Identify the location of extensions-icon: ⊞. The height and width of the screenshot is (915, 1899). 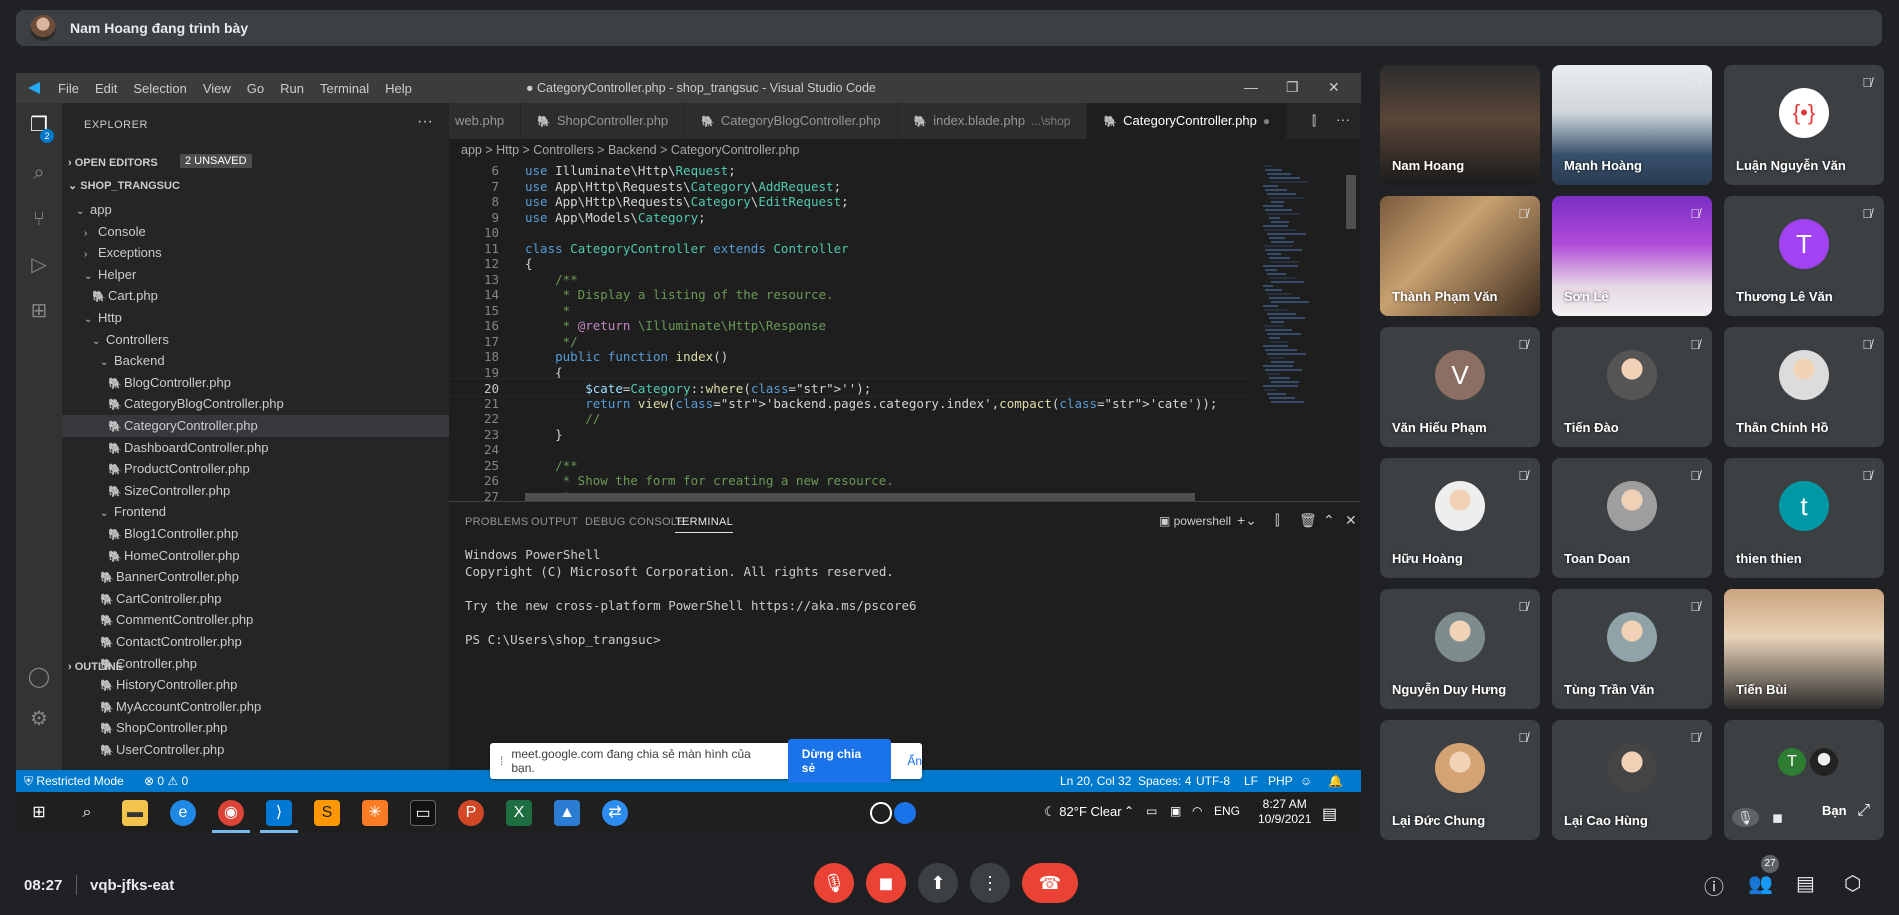
(39, 311).